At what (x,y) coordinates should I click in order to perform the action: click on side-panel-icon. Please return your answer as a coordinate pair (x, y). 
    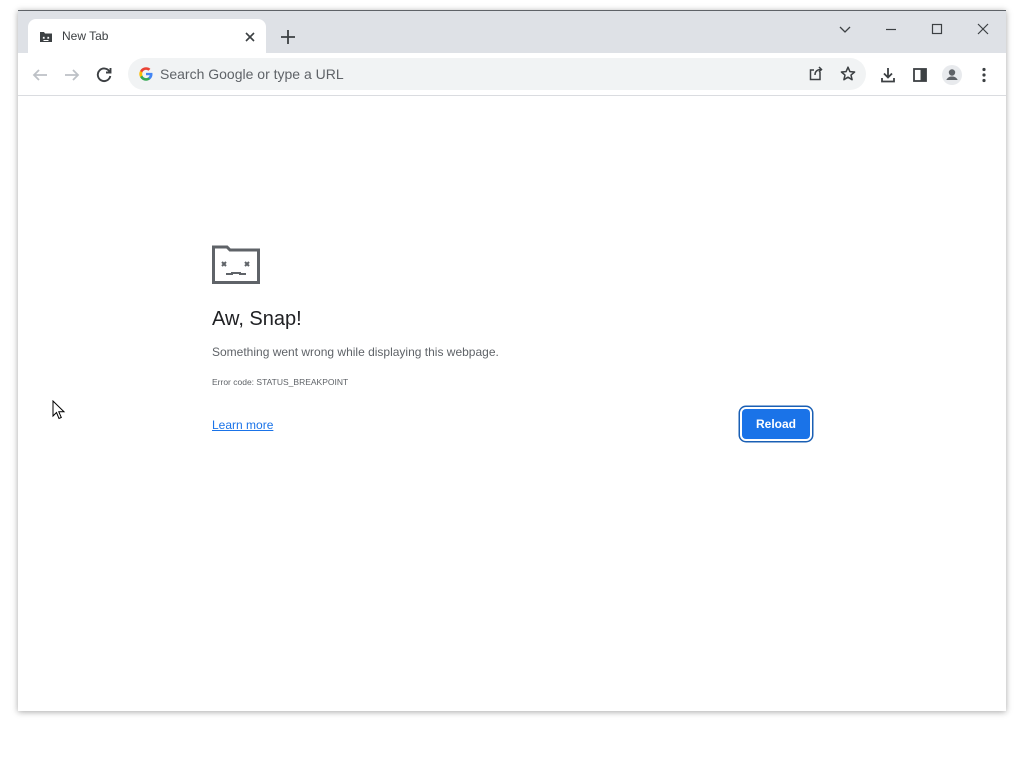
    Looking at the image, I should click on (920, 75).